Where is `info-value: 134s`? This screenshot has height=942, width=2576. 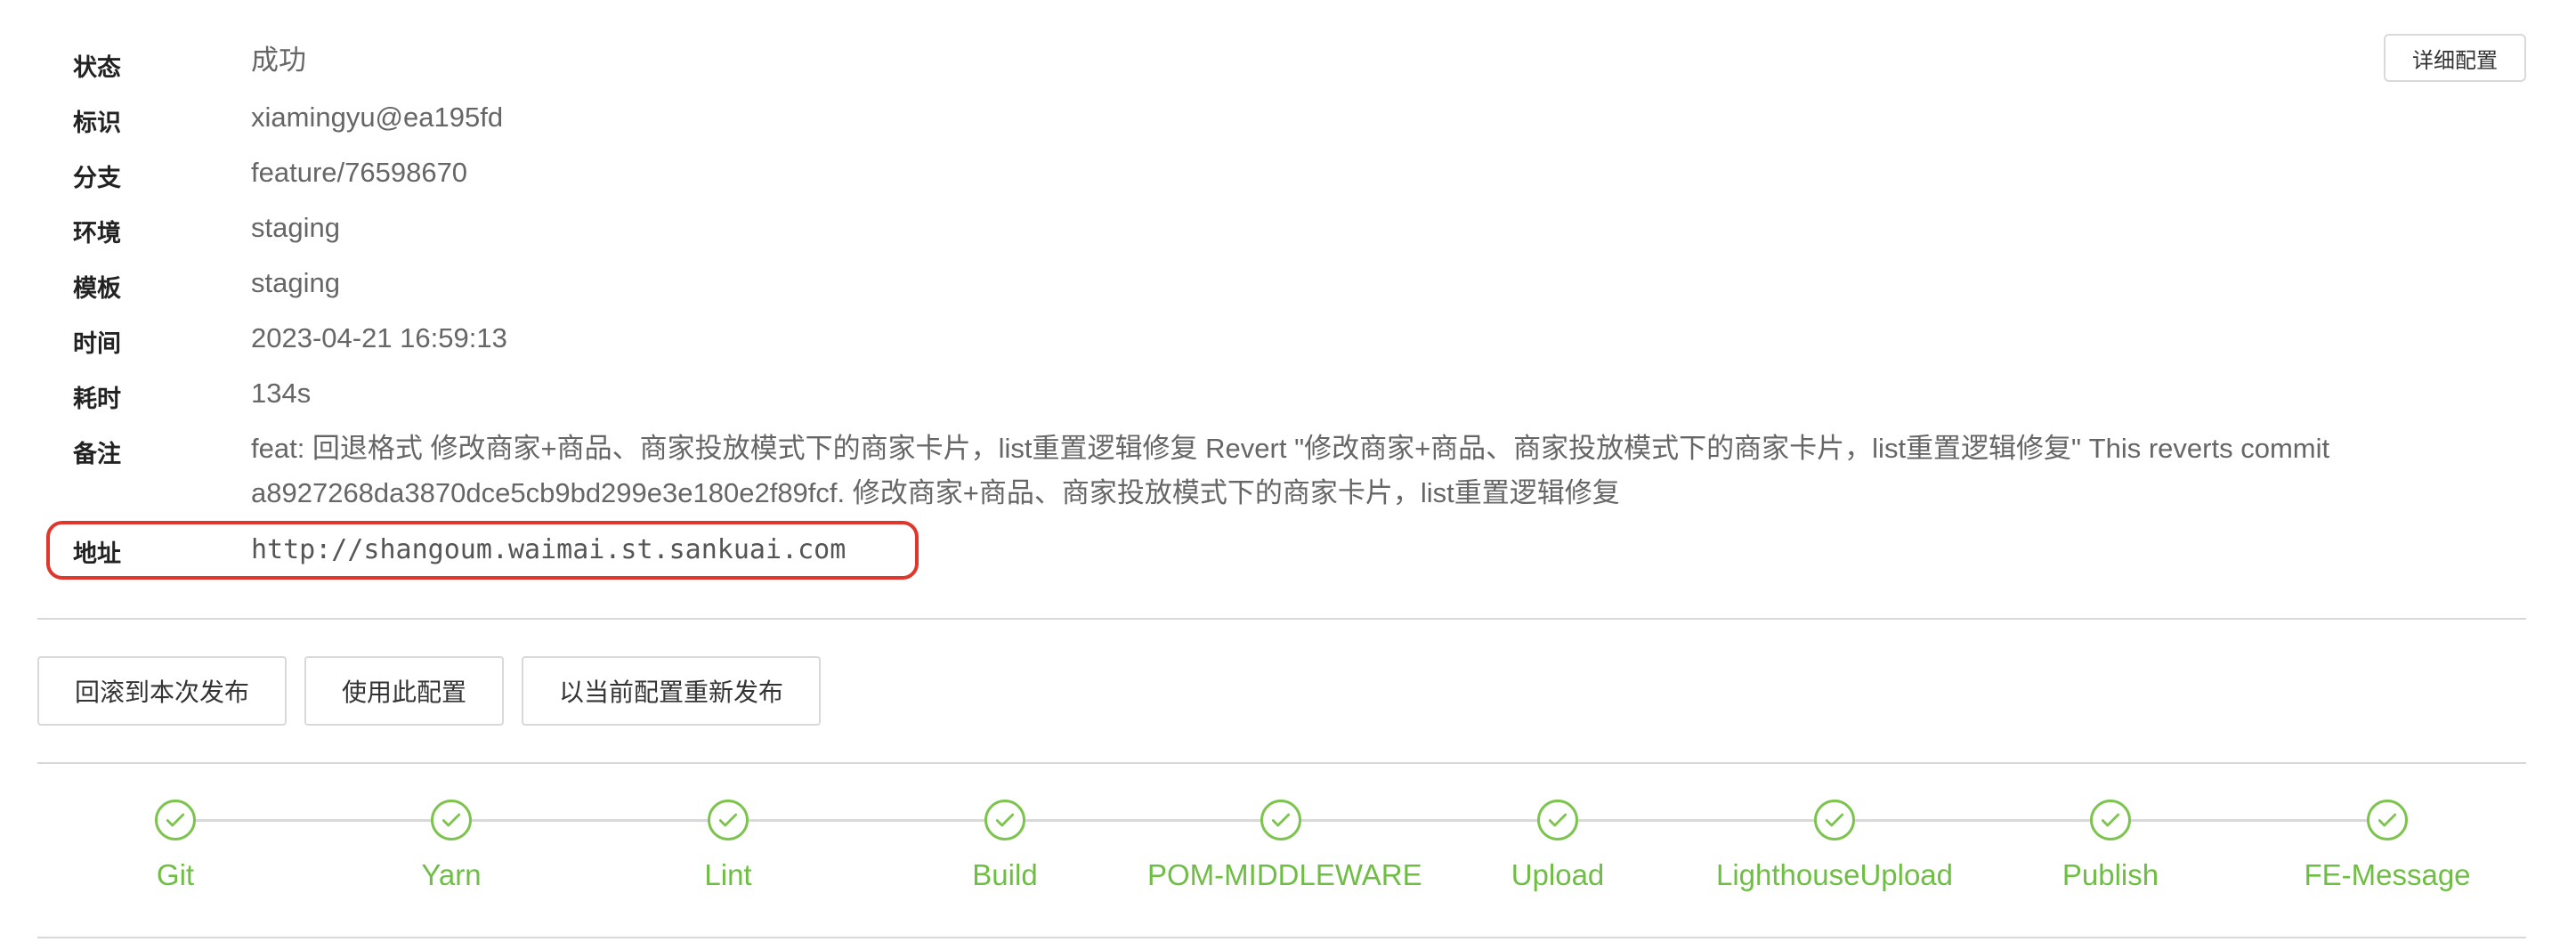 info-value: 134s is located at coordinates (281, 393).